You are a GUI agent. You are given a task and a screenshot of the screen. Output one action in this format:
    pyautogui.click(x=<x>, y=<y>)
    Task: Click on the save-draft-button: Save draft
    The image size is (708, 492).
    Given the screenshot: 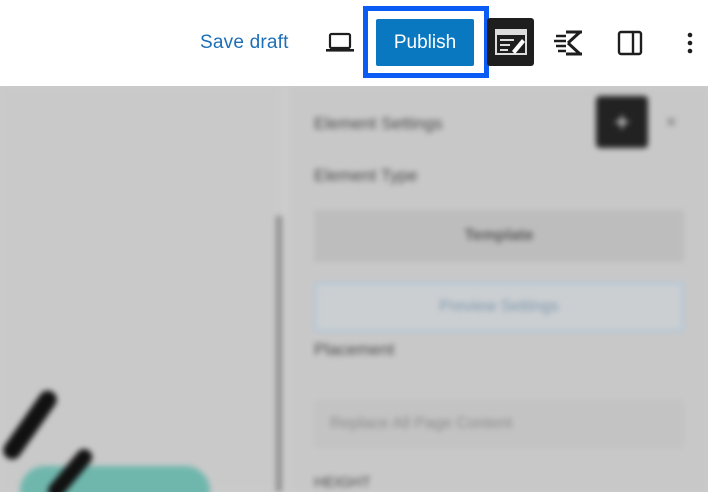 What is the action you would take?
    pyautogui.click(x=244, y=43)
    